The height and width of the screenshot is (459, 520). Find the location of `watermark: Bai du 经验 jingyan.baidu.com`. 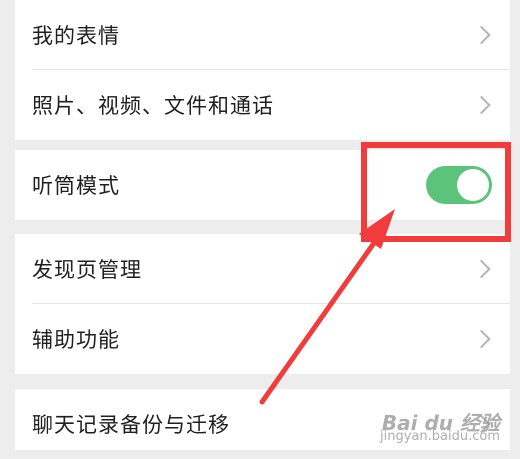

watermark: Bai du 经验 jingyan.baidu.com is located at coordinates (440, 427).